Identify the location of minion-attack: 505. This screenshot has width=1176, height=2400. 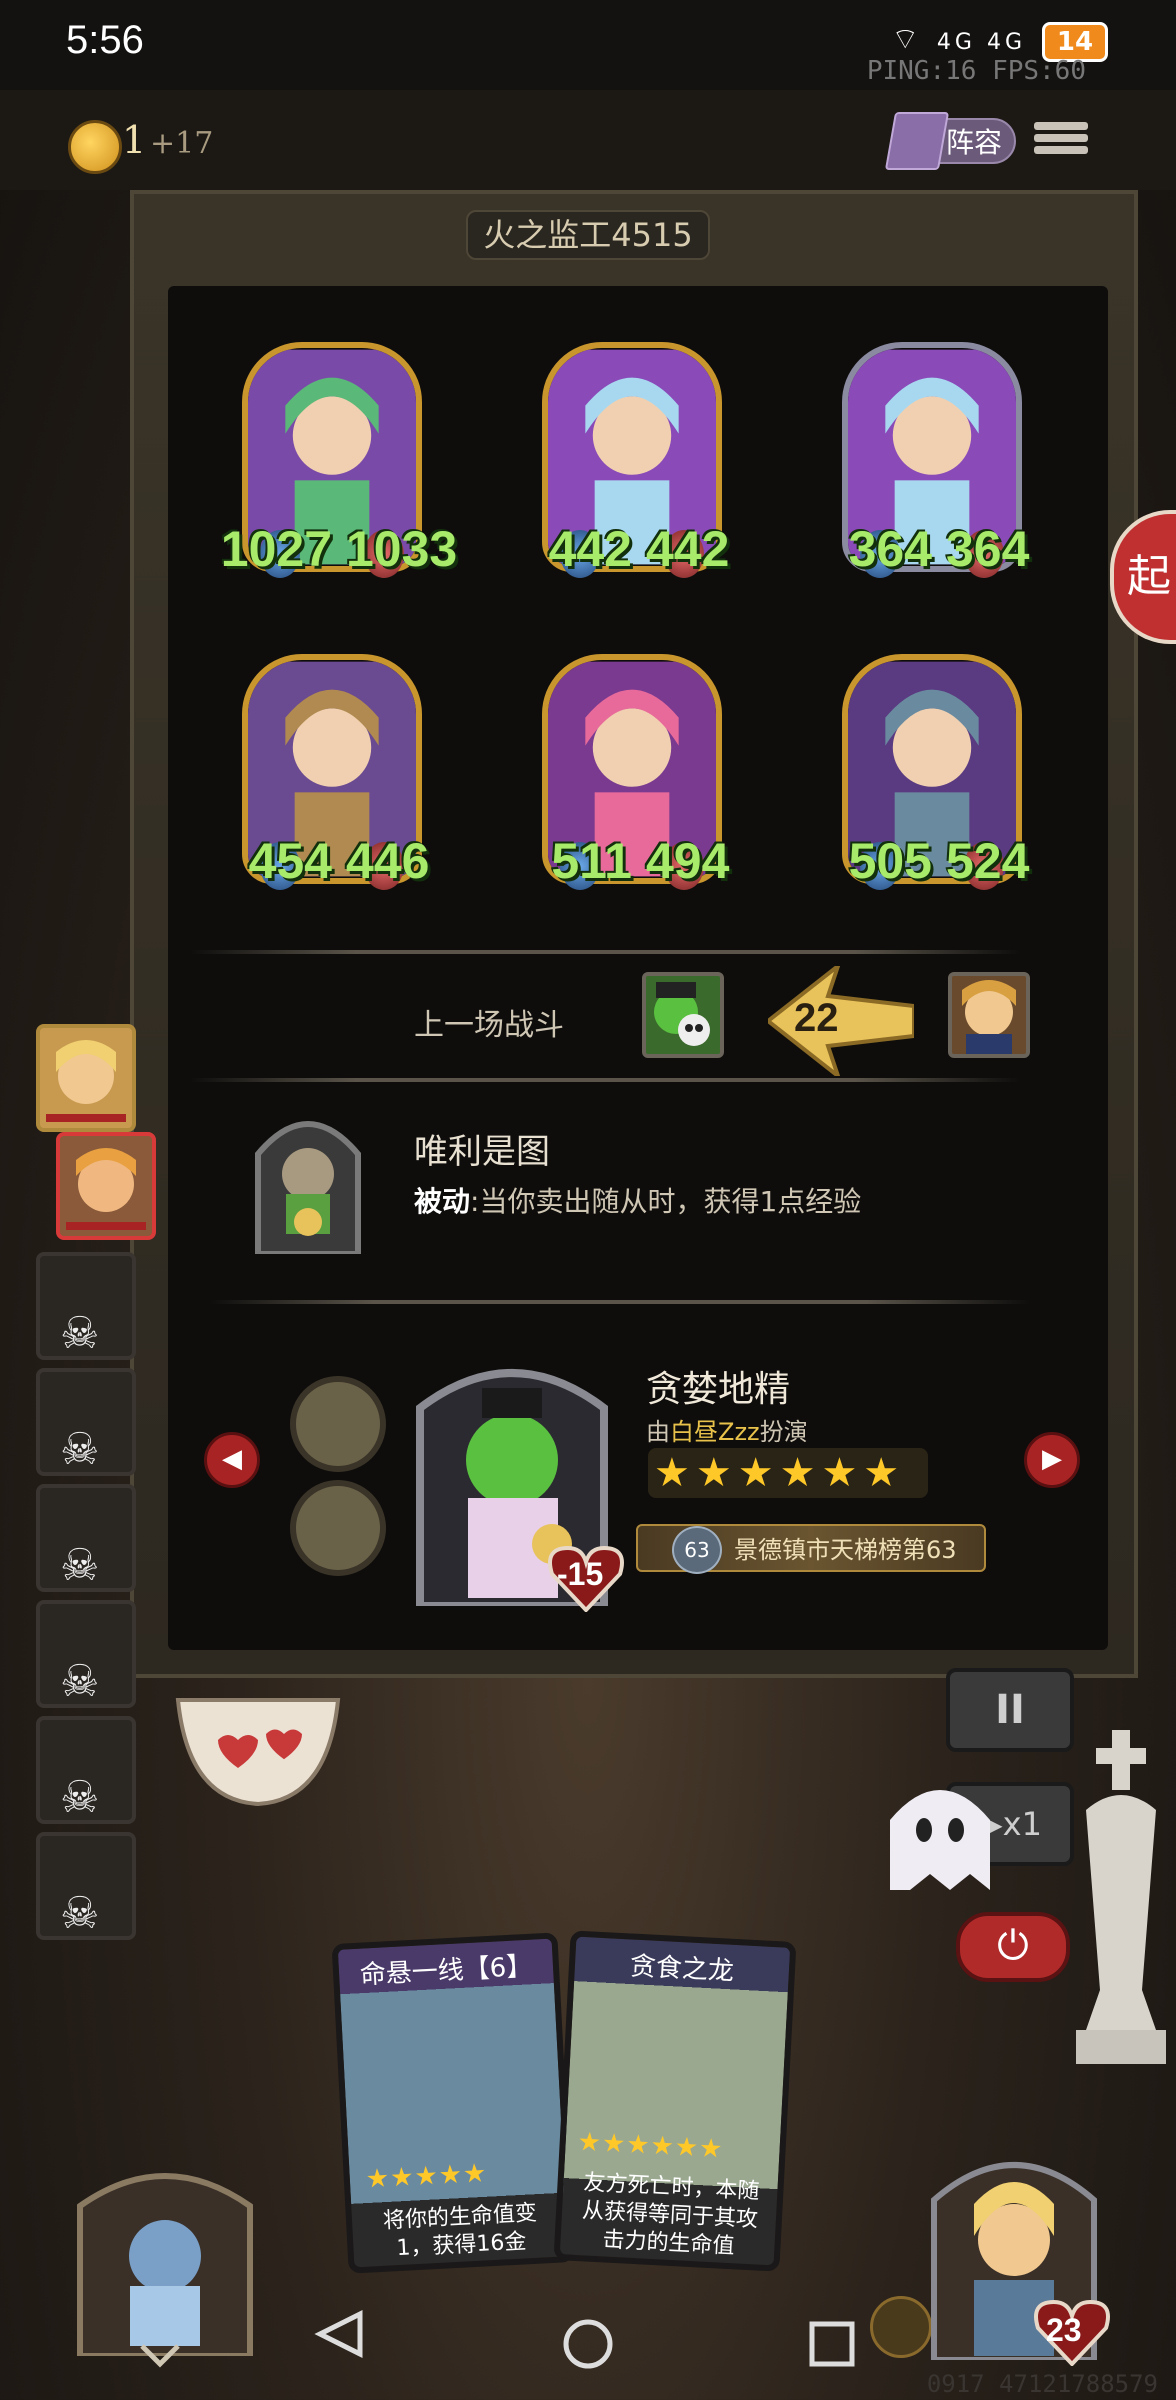
(890, 861).